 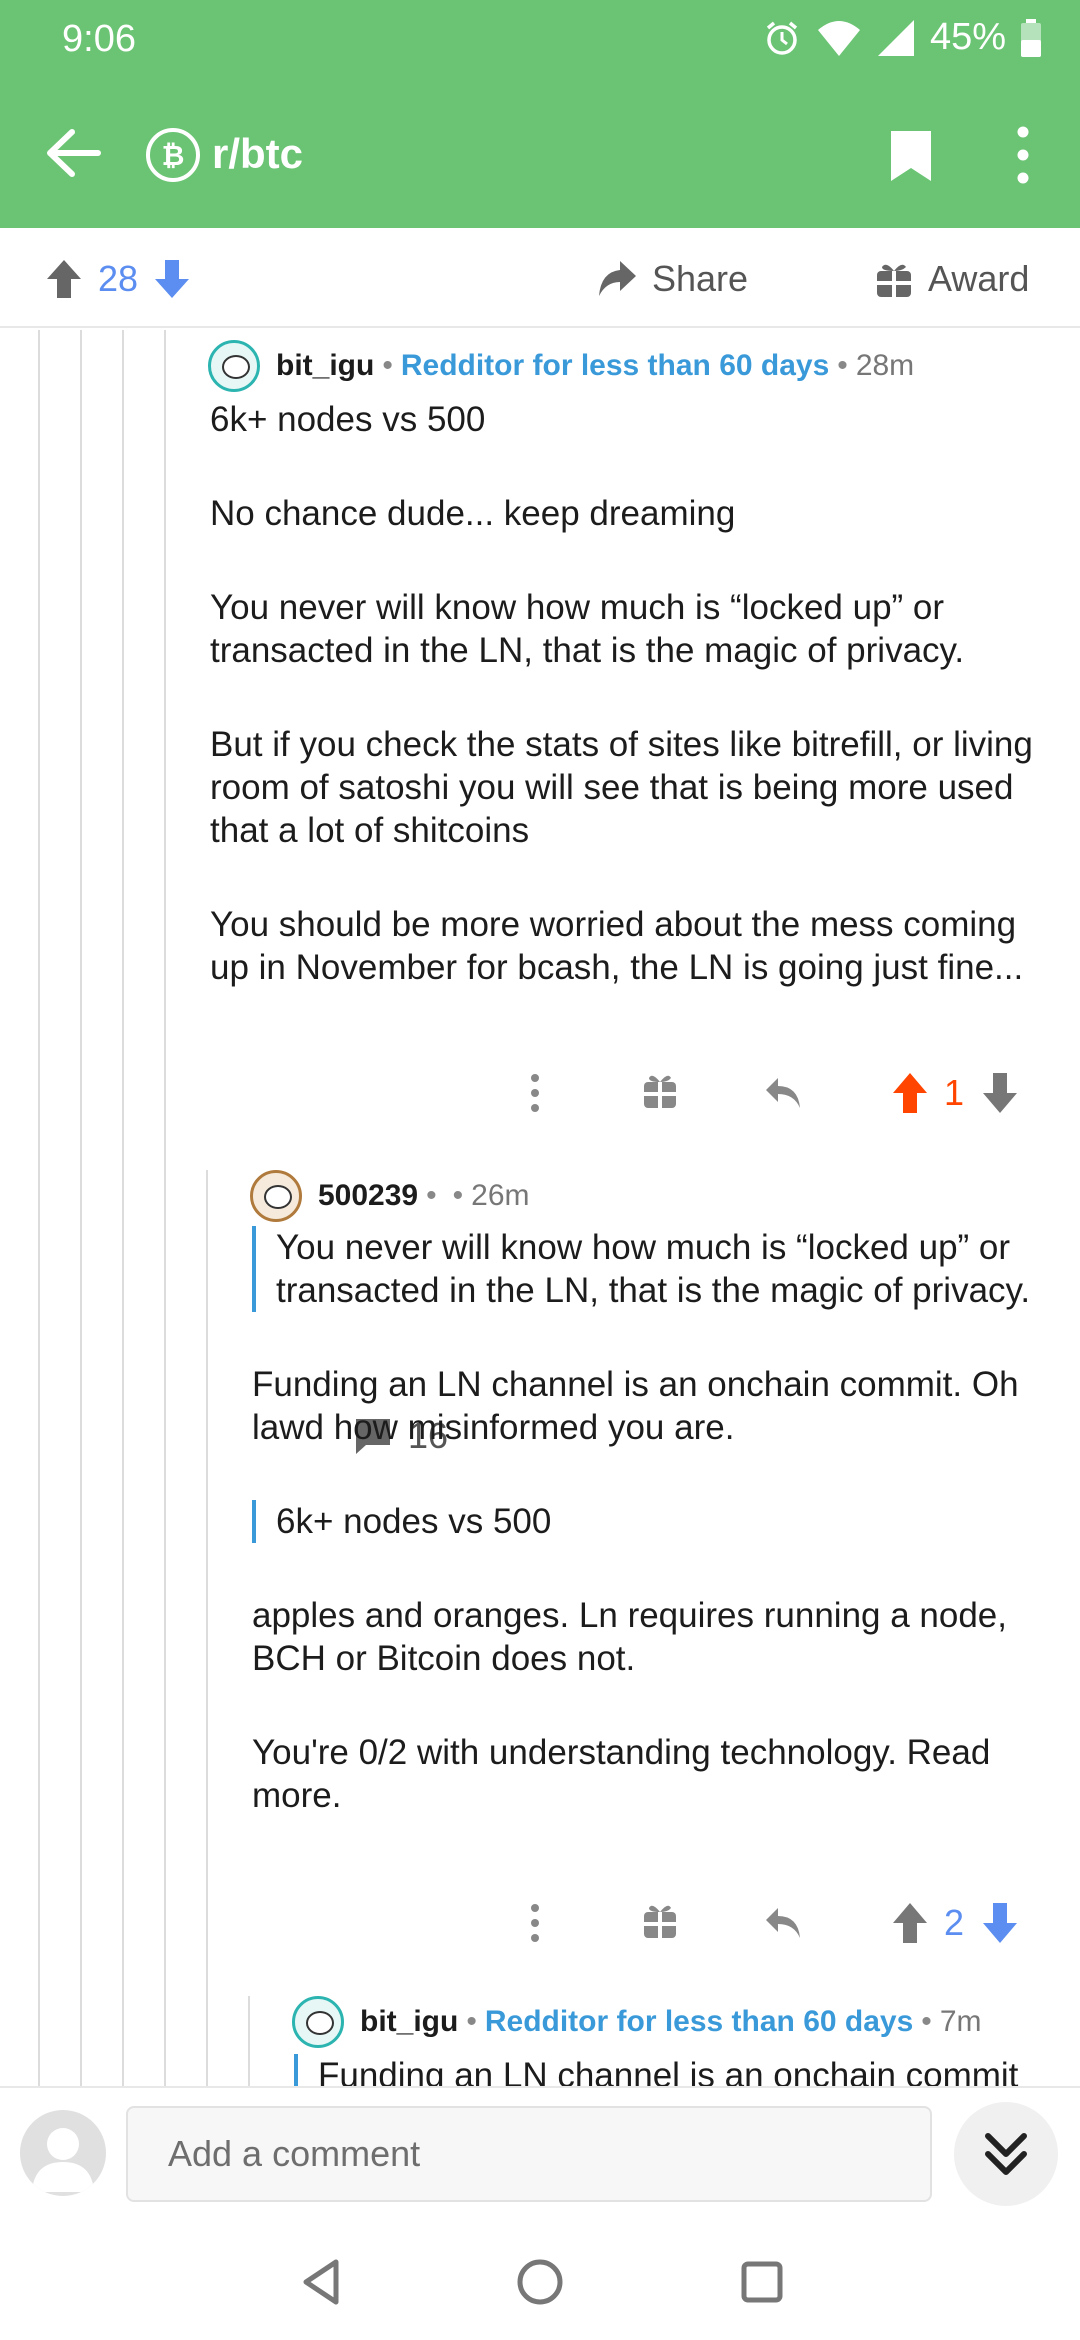 I want to click on bookmark-icon, so click(x=911, y=156).